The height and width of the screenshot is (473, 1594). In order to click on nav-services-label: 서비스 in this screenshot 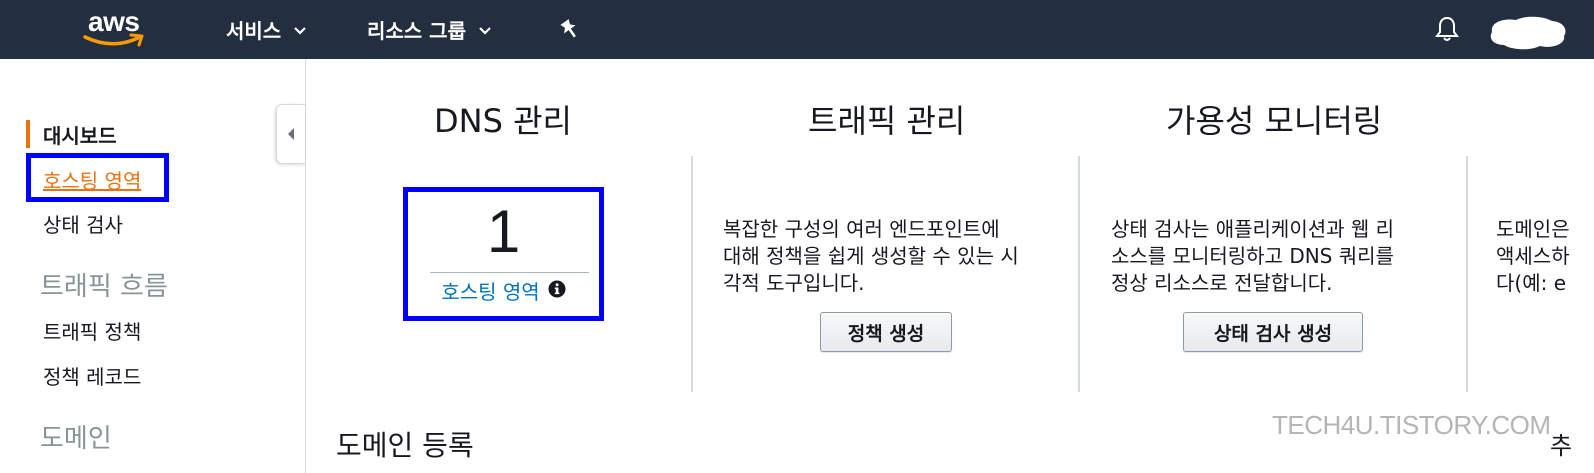, I will do `click(254, 30)`.